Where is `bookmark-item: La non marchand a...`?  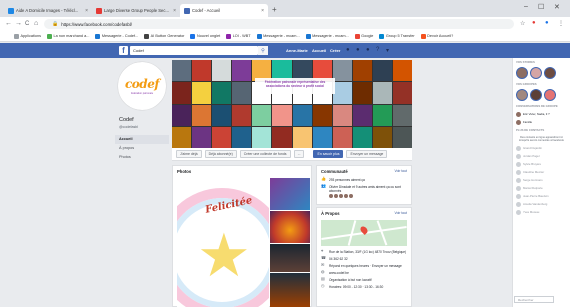
bookmark-item: La non marchand a... is located at coordinates (67, 36).